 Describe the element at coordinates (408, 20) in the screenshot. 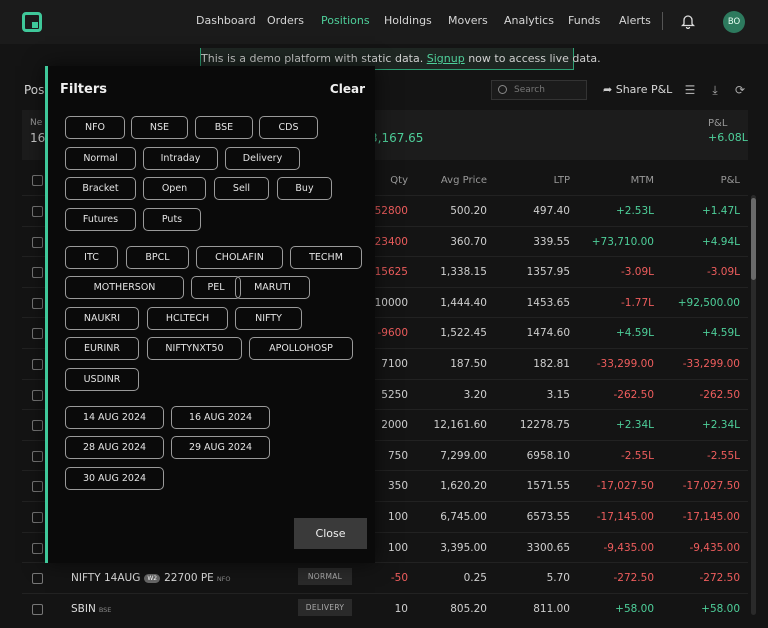

I see `nav-holdings: Holdings` at that location.